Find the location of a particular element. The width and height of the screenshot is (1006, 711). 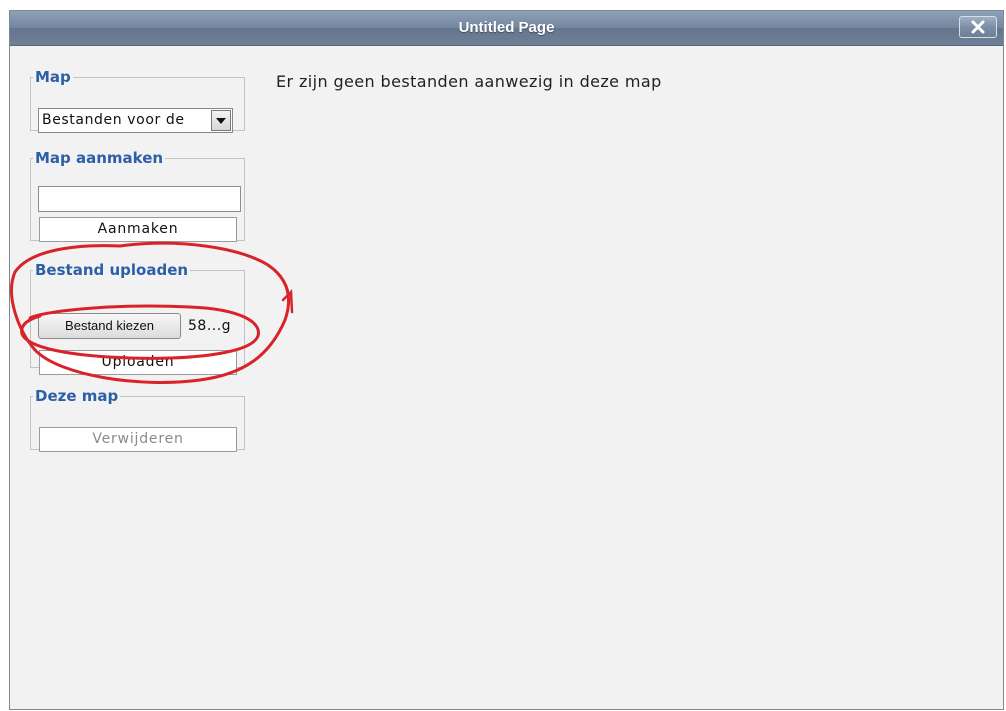

chevron-down-icon is located at coordinates (221, 120).